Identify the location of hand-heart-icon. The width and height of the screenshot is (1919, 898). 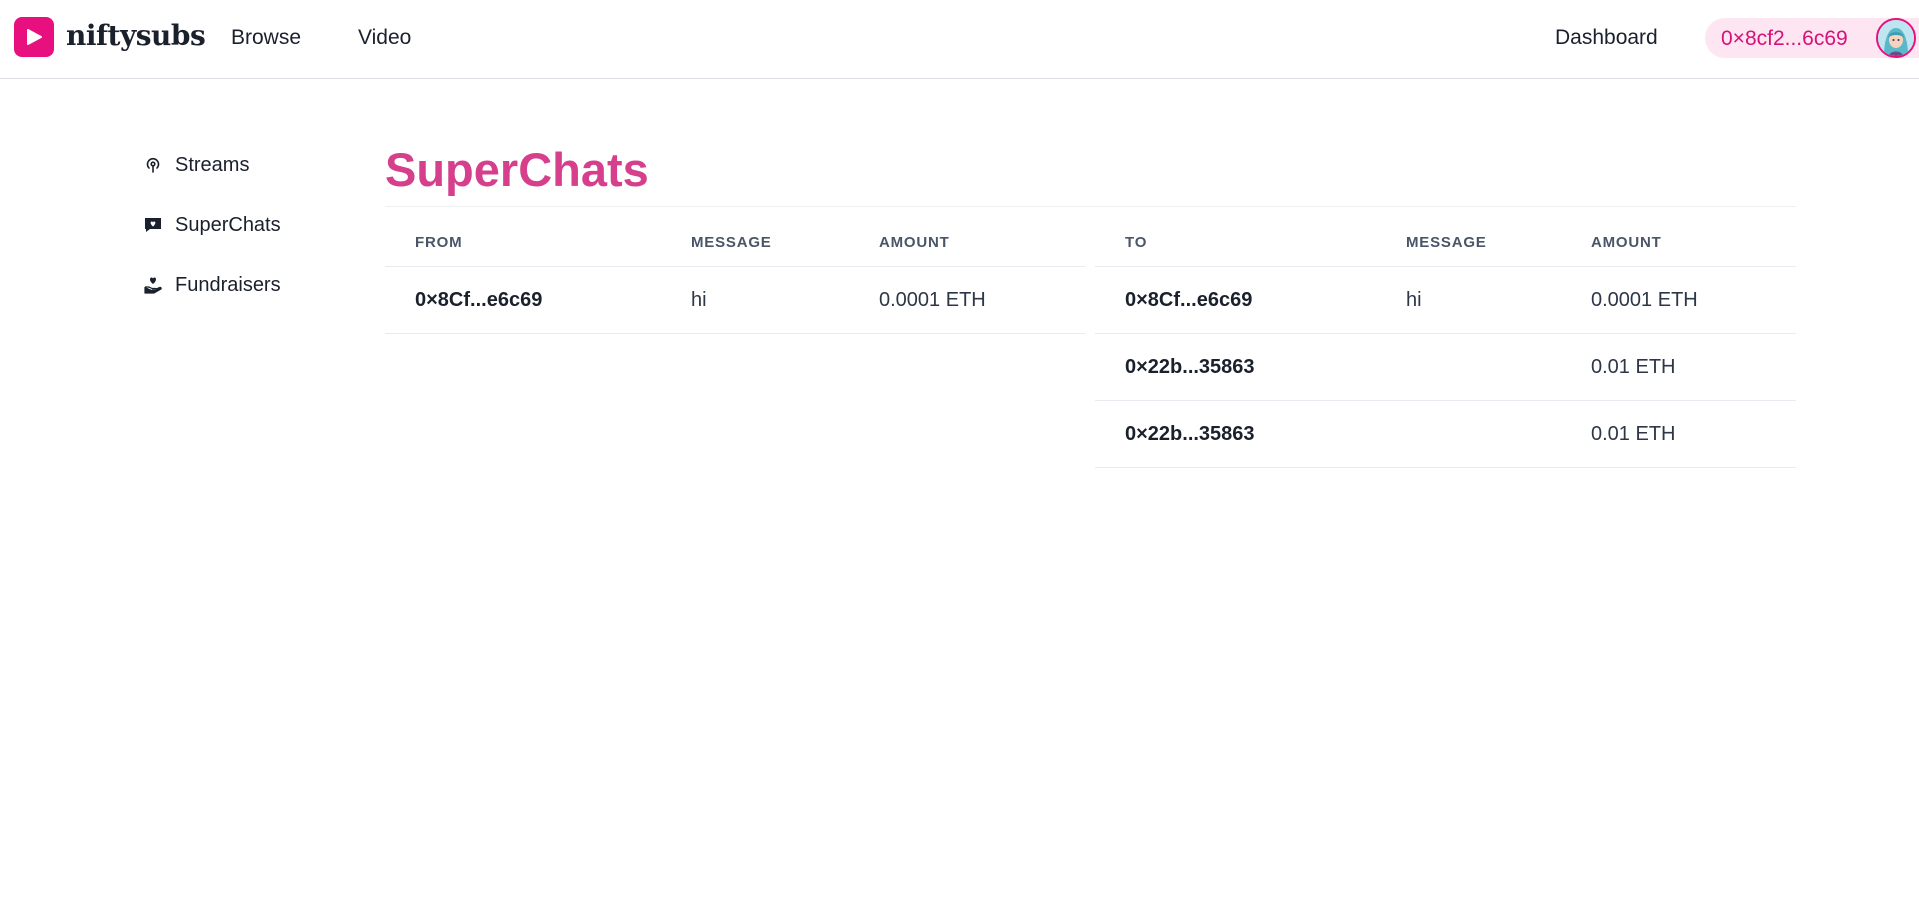
(153, 285).